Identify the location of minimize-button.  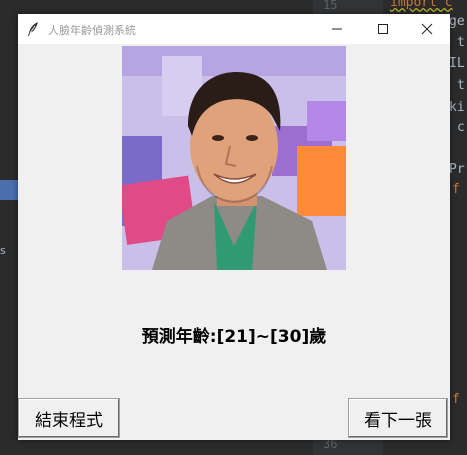
(337, 29).